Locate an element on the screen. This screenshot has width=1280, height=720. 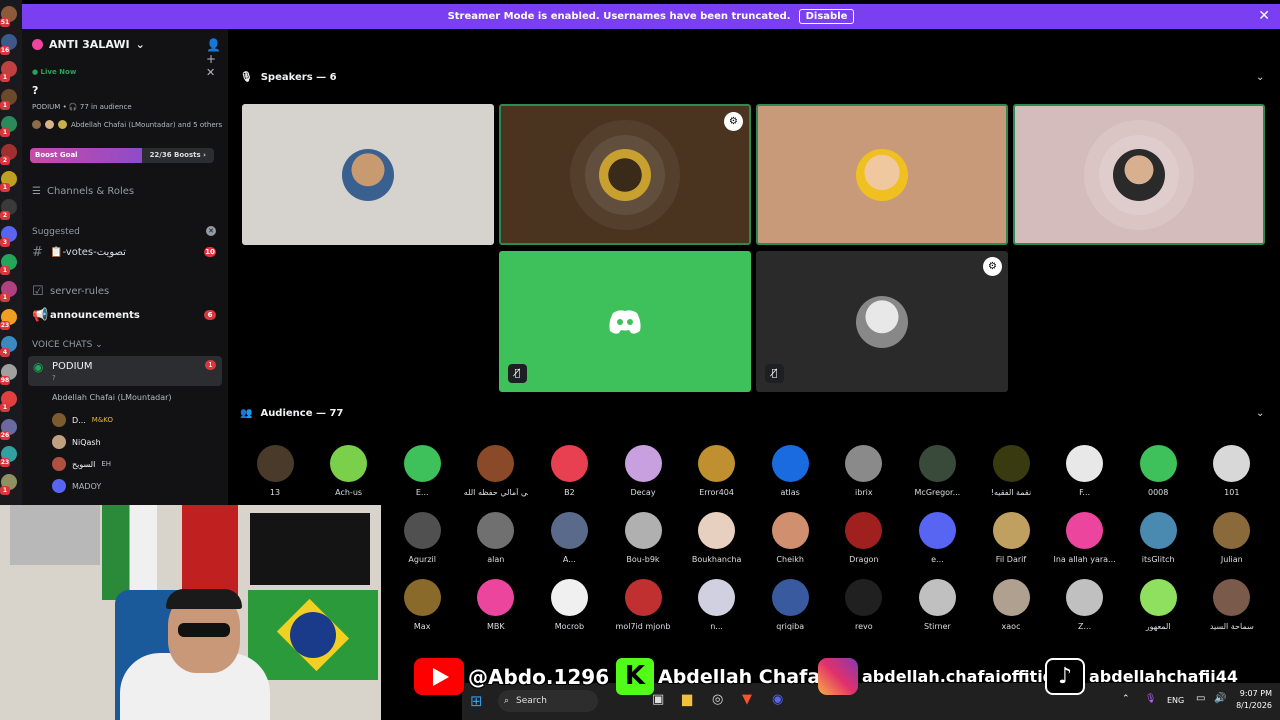
audience-member: alan is located at coordinates (496, 538).